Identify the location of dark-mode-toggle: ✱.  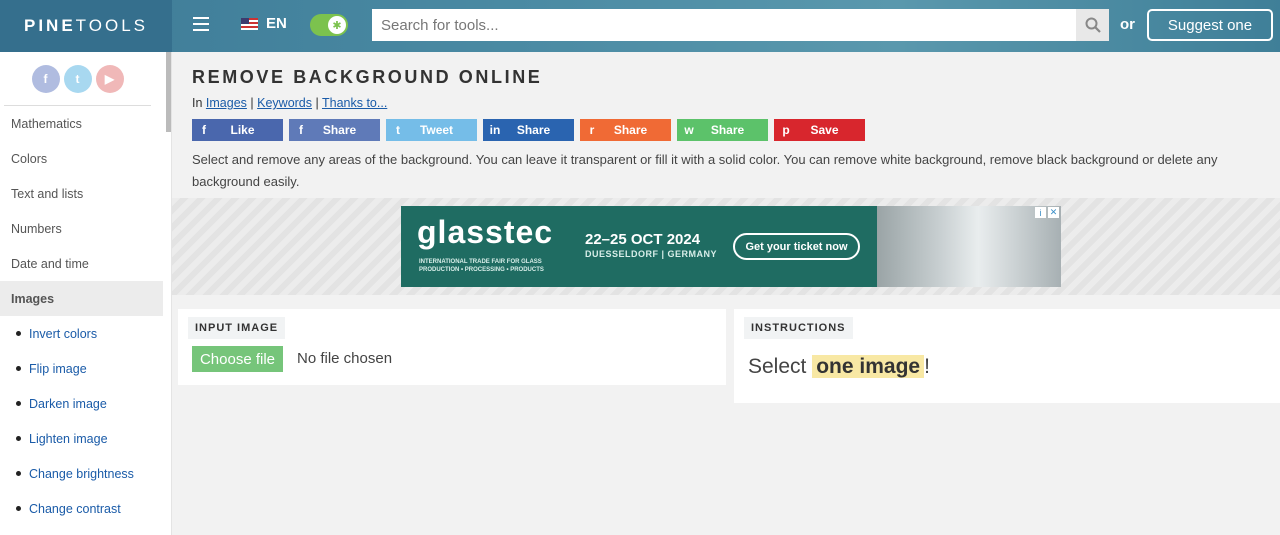
(329, 25).